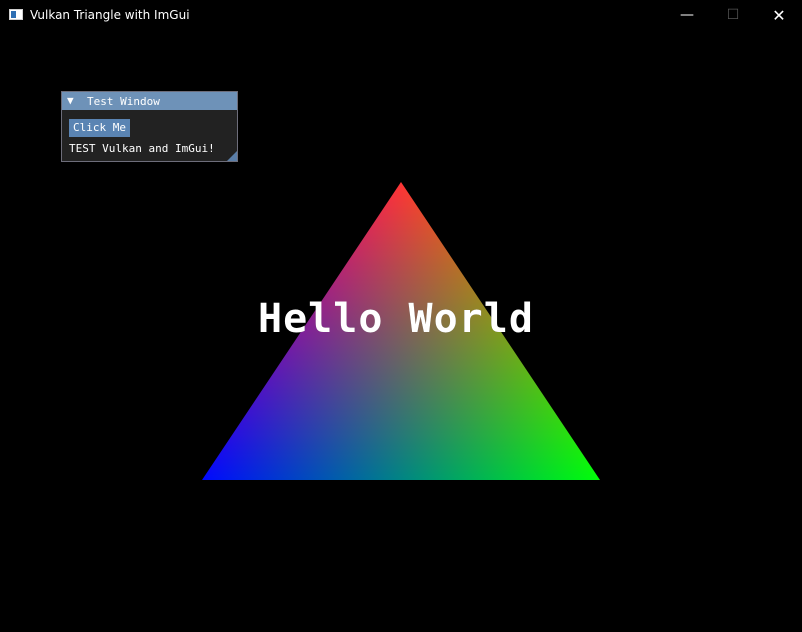 Image resolution: width=802 pixels, height=632 pixels. What do you see at coordinates (779, 15) in the screenshot?
I see `close-button: ✕` at bounding box center [779, 15].